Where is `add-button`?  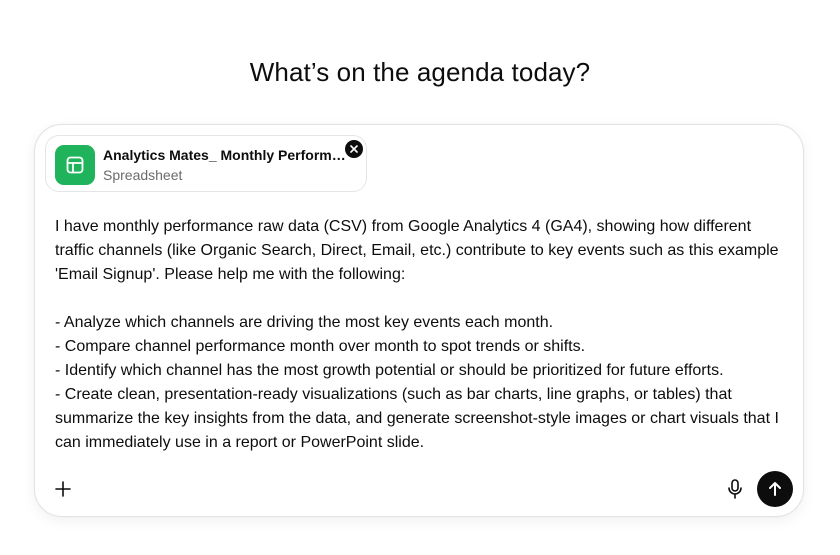 add-button is located at coordinates (63, 489).